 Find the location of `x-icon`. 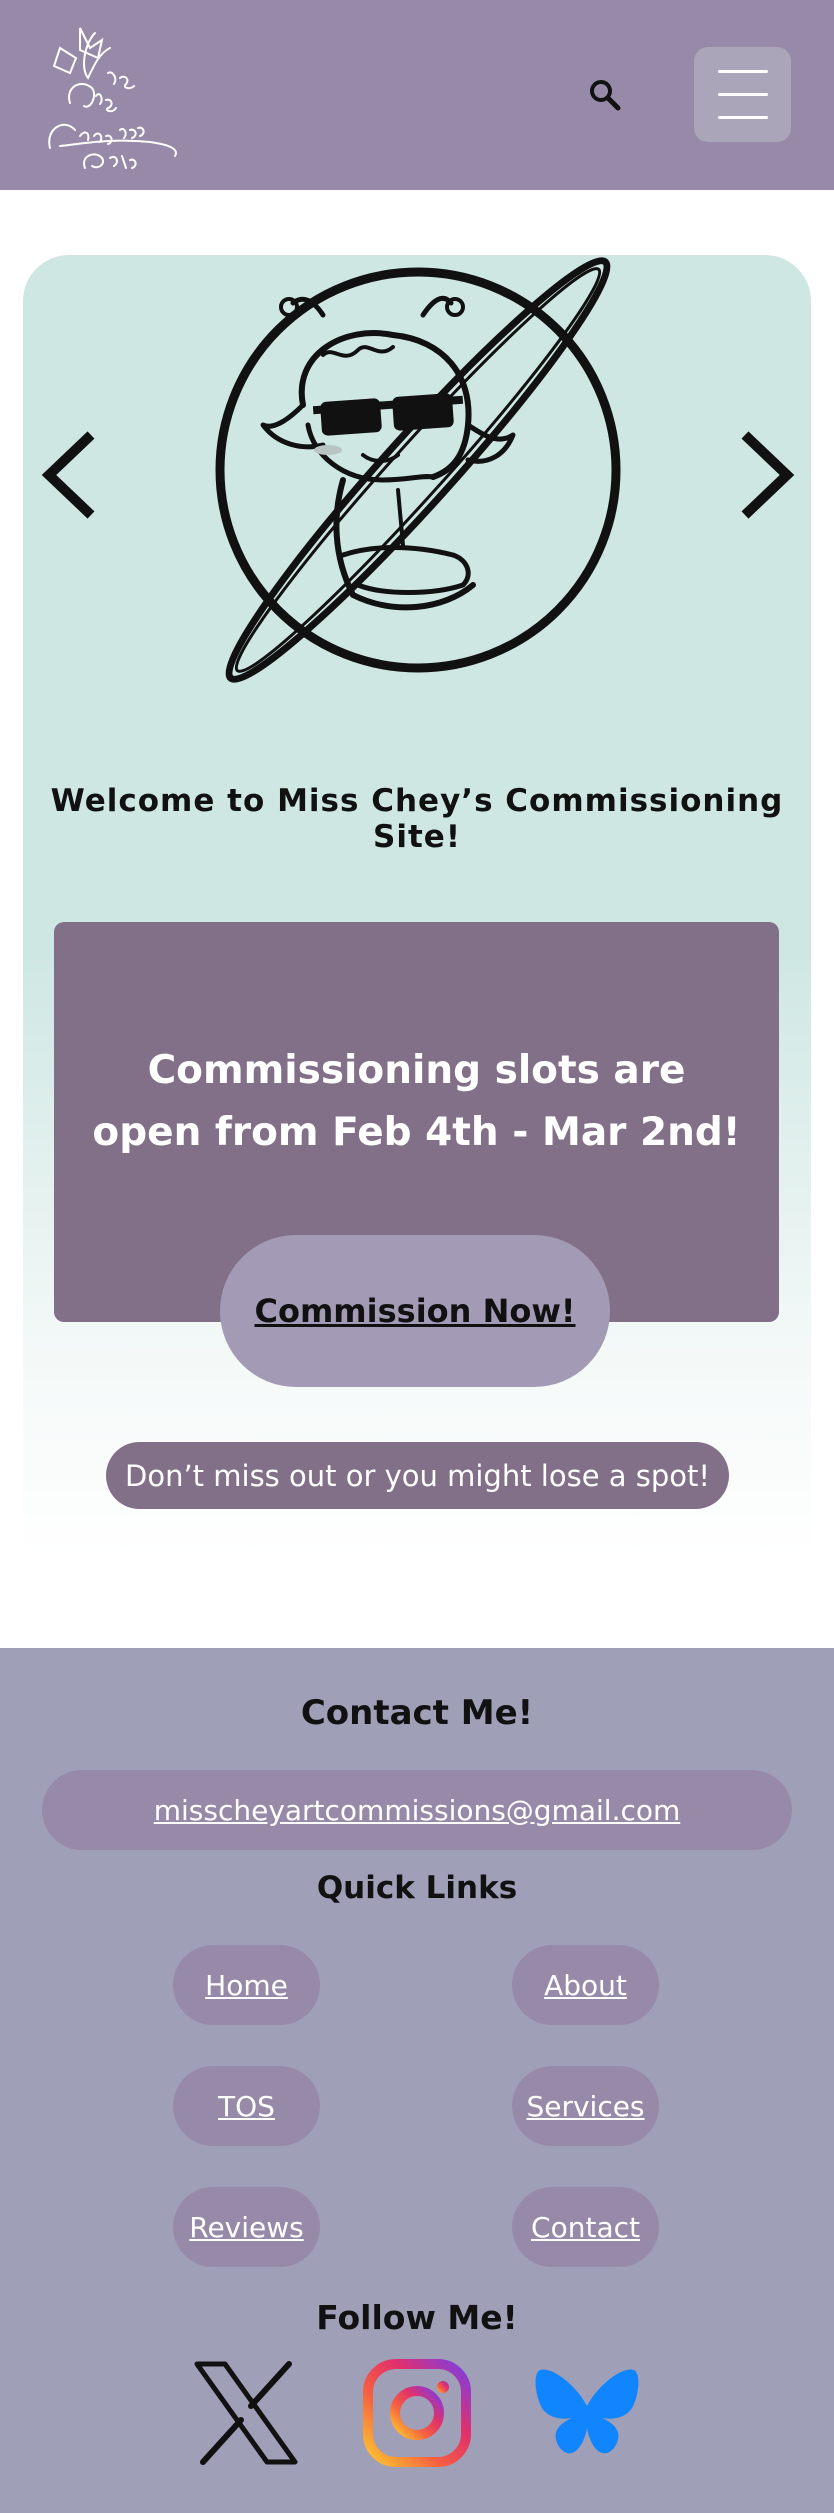

x-icon is located at coordinates (246, 2413).